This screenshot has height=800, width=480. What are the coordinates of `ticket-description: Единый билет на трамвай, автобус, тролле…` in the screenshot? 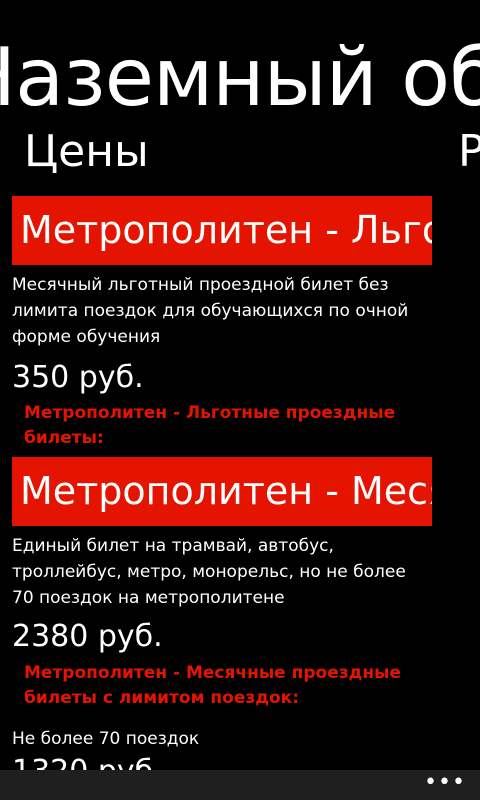 It's located at (209, 572).